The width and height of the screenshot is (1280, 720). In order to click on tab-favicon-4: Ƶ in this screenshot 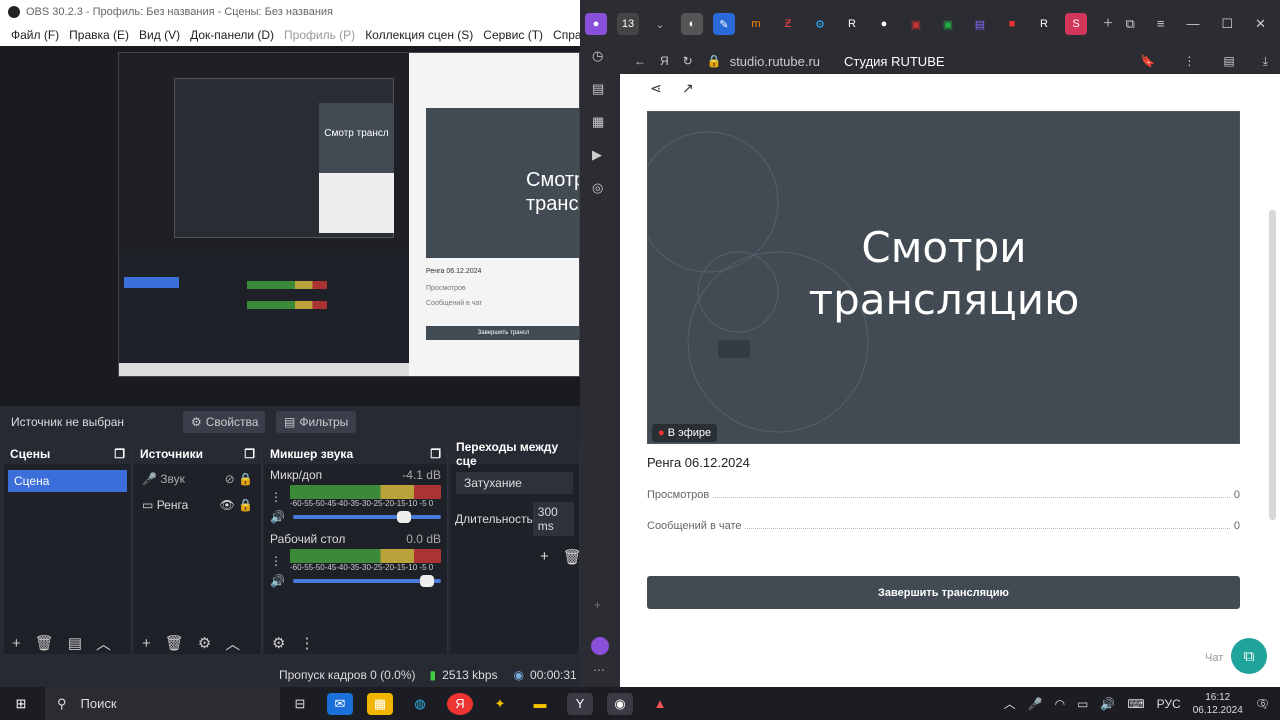, I will do `click(788, 24)`.